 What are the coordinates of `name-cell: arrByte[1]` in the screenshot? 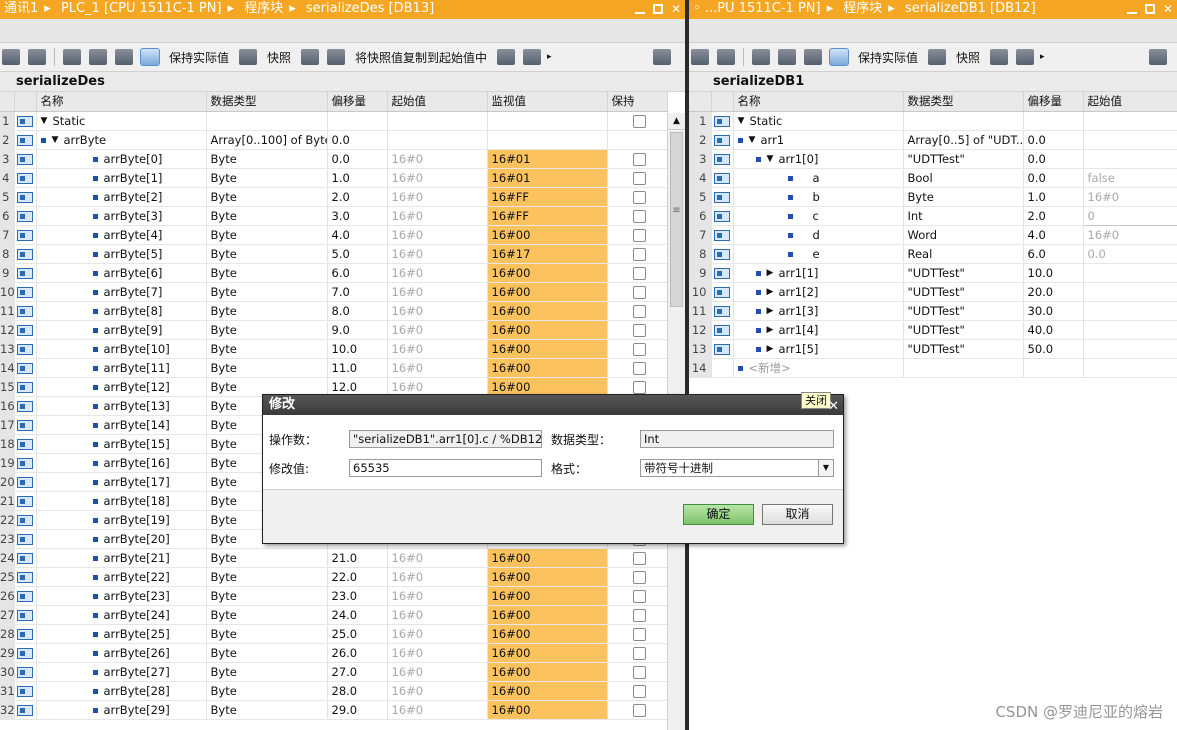 It's located at (121, 178).